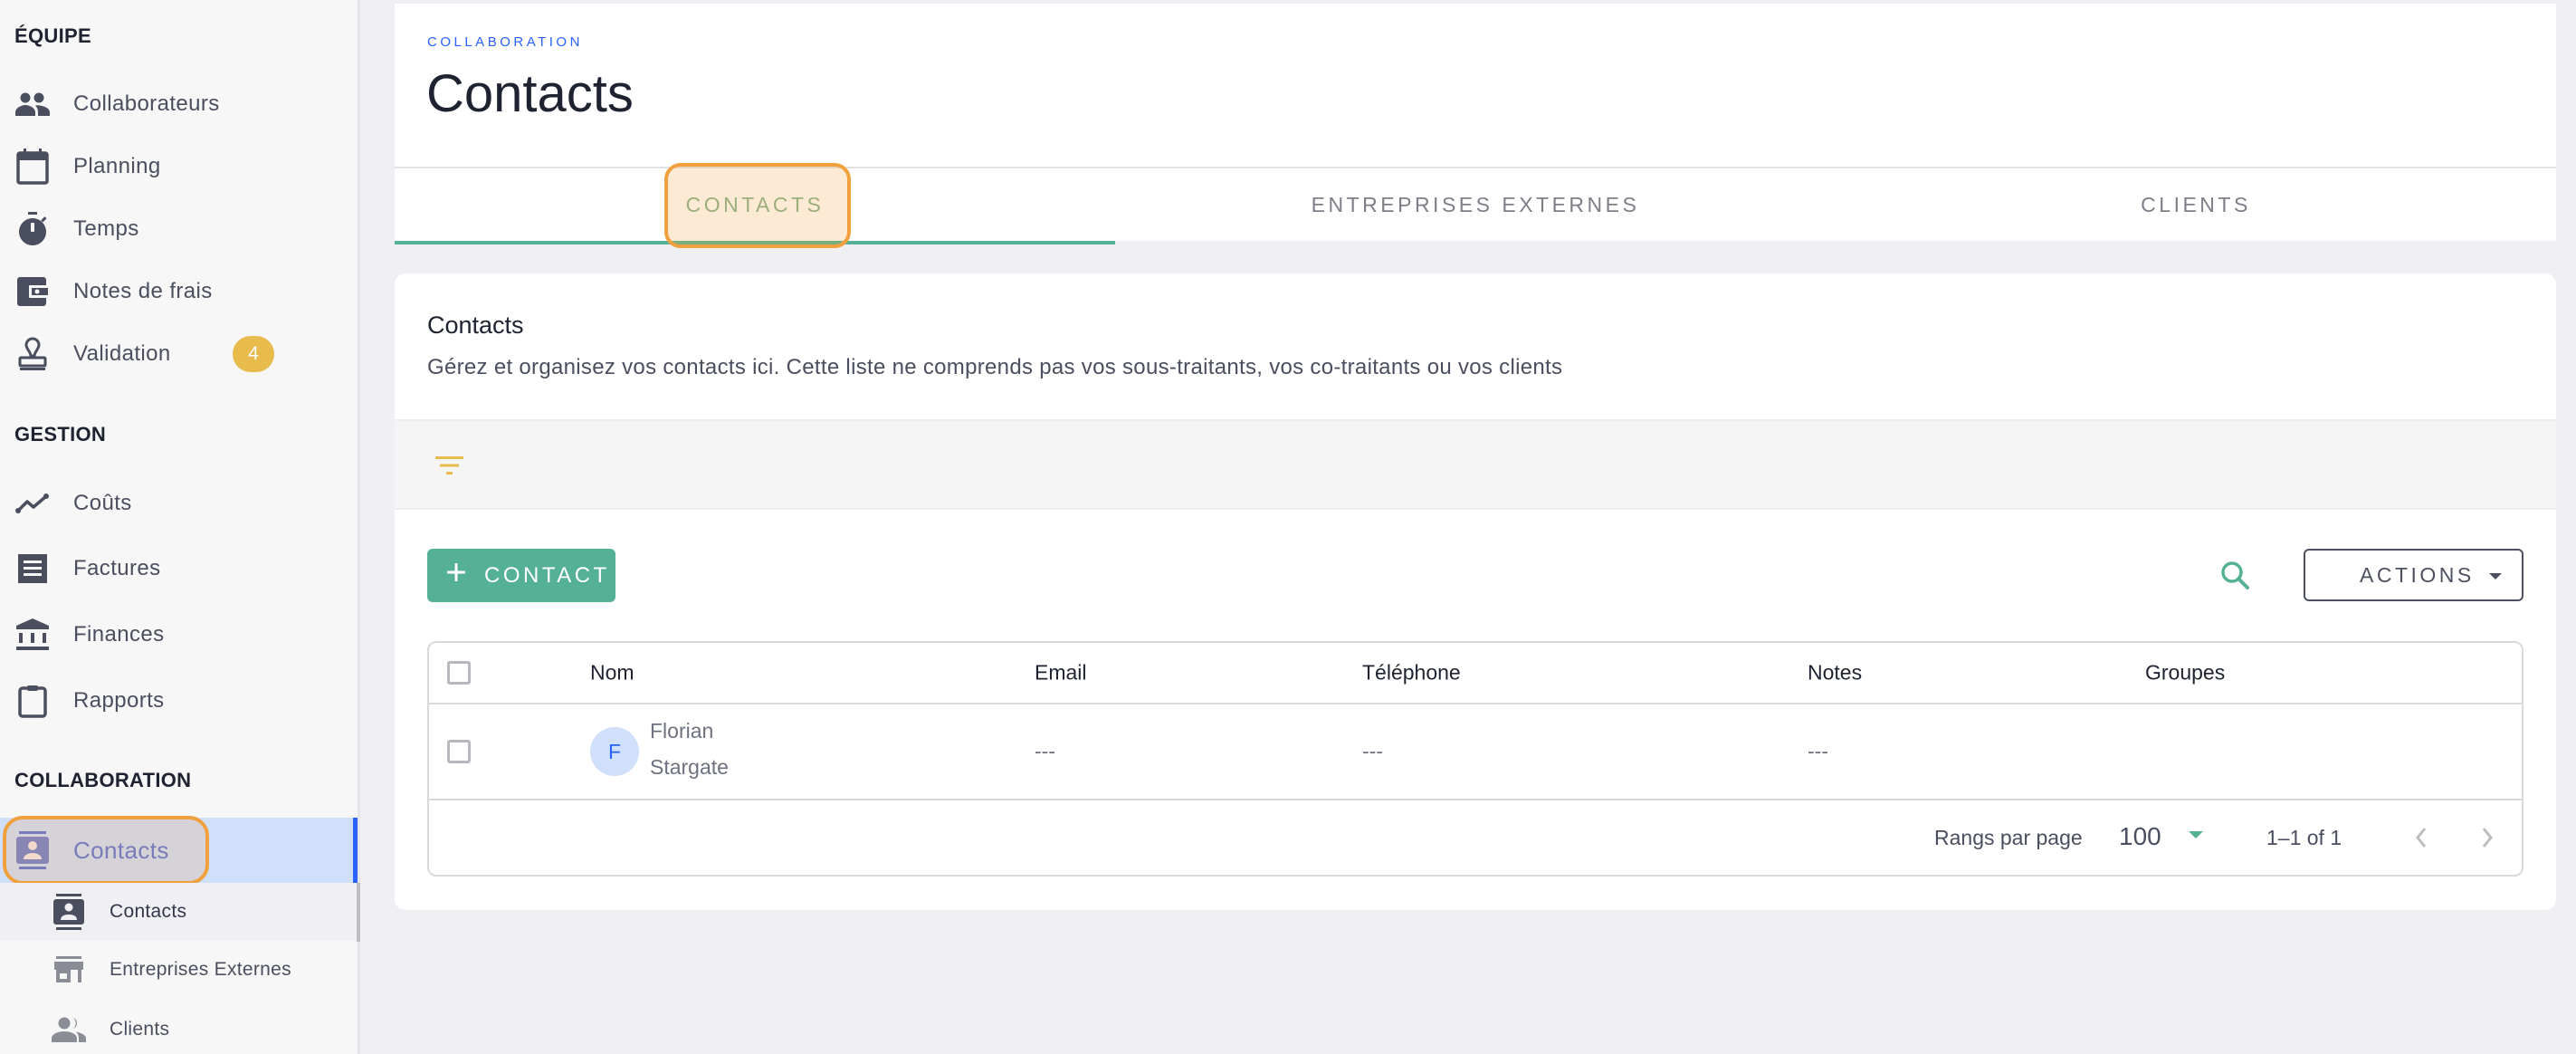  I want to click on stamp-icon, so click(33, 354).